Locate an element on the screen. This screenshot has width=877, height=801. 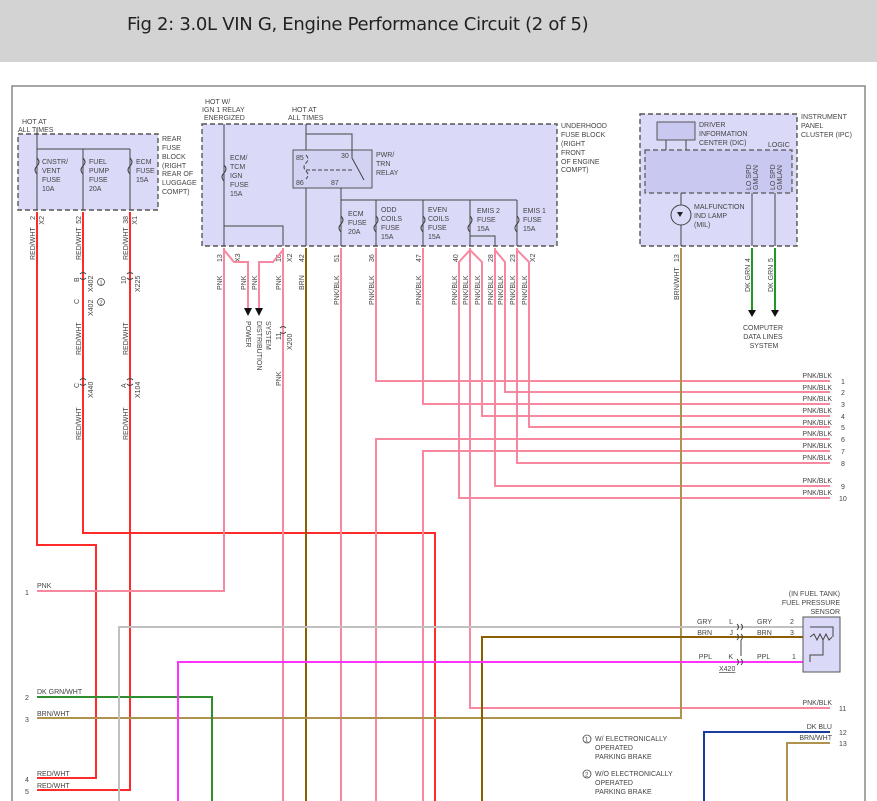
diagram-label: (MIL) is located at coordinates (702, 225).